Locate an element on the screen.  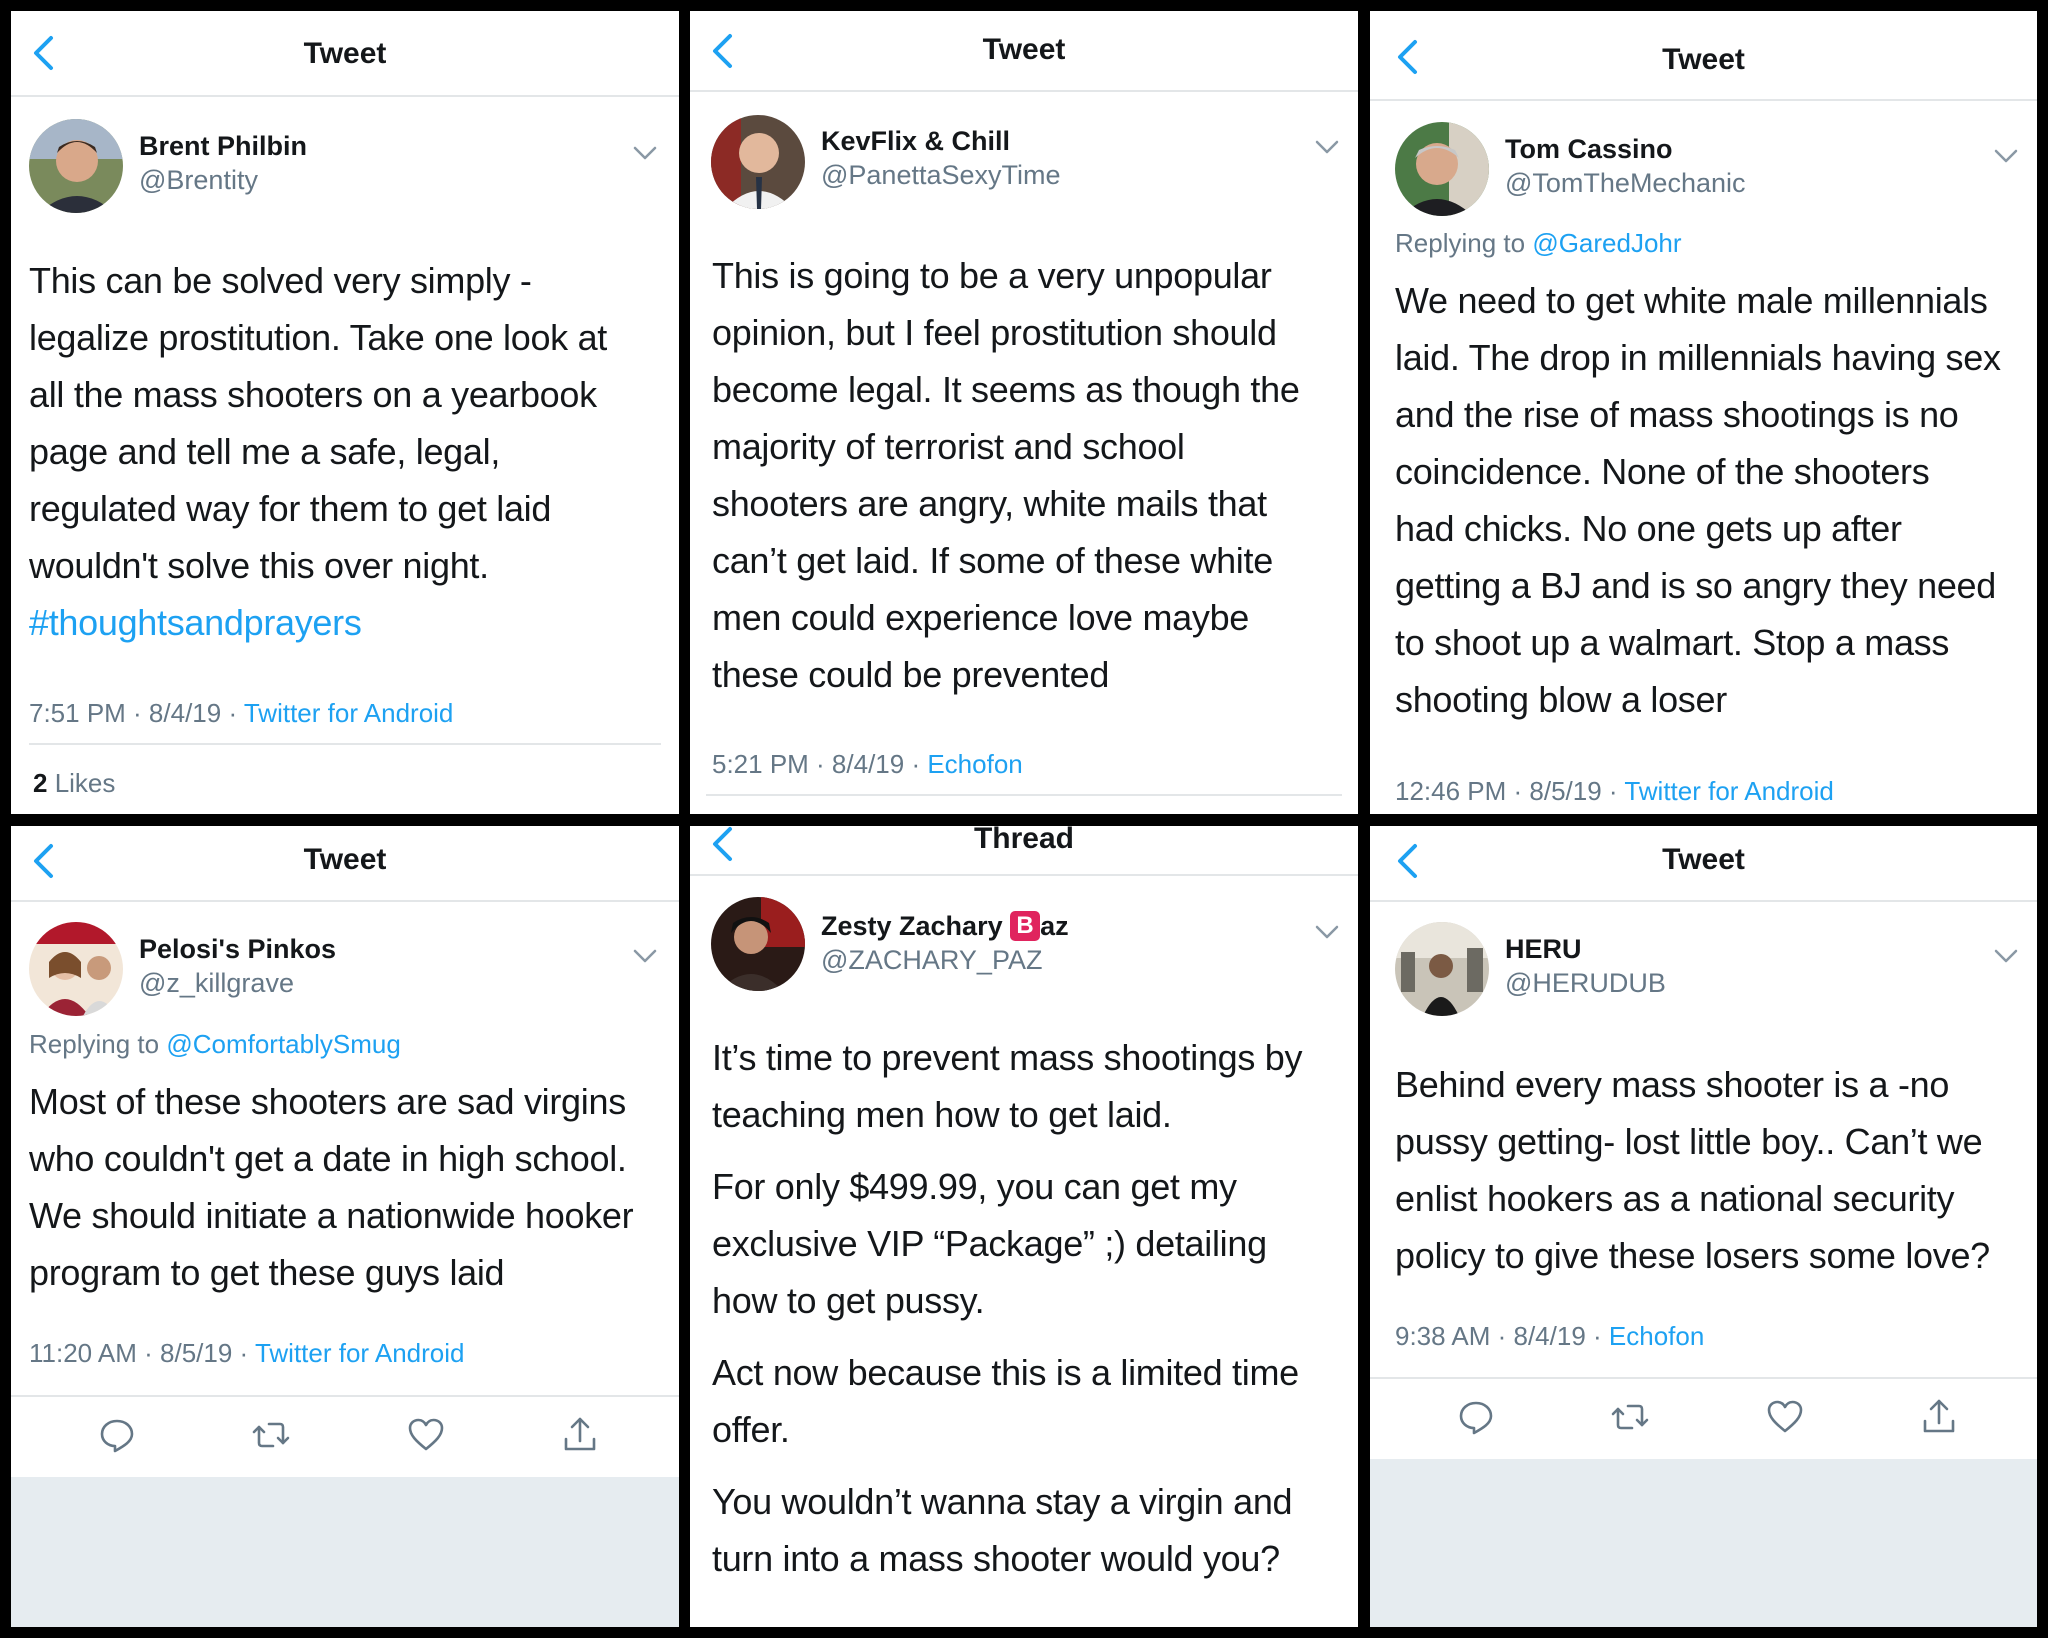
hashtag-link: #thoughtsandprayers is located at coordinates (318, 622).